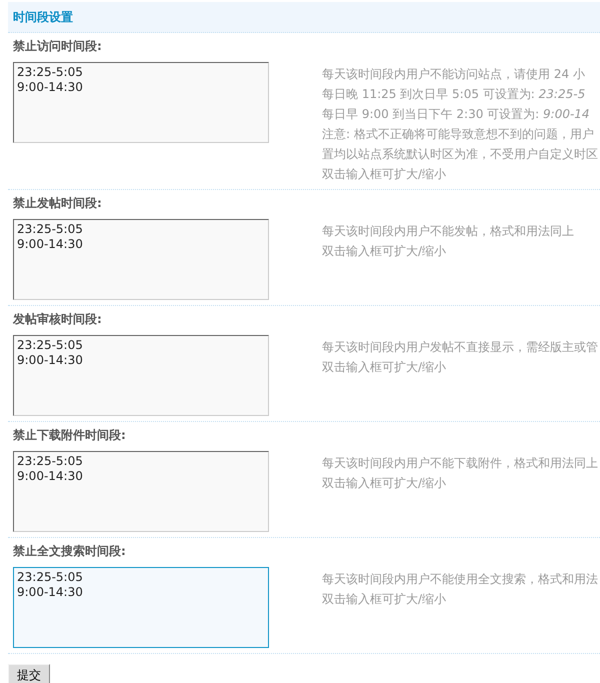 This screenshot has height=683, width=600. Describe the element at coordinates (460, 463) in the screenshot. I see `help-text: 每天该时间段内用户不能下载附件，格式和用法同上` at that location.